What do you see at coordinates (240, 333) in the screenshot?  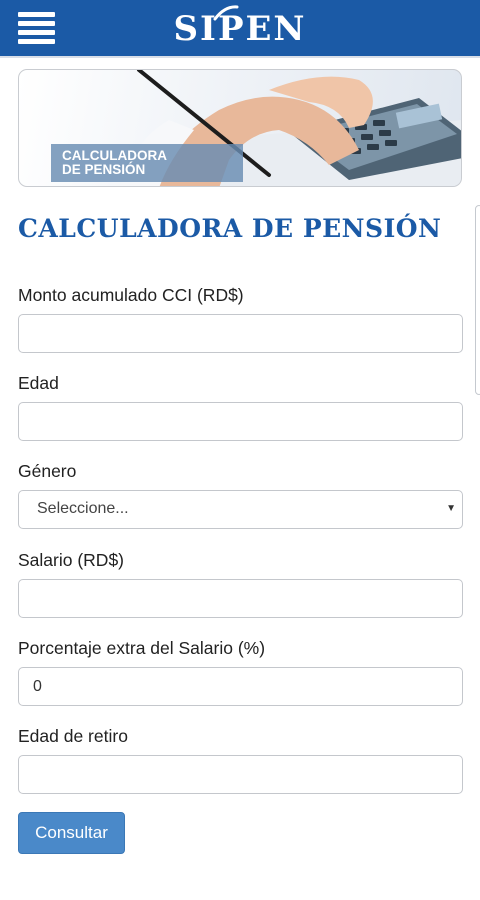 I see `cci-input` at bounding box center [240, 333].